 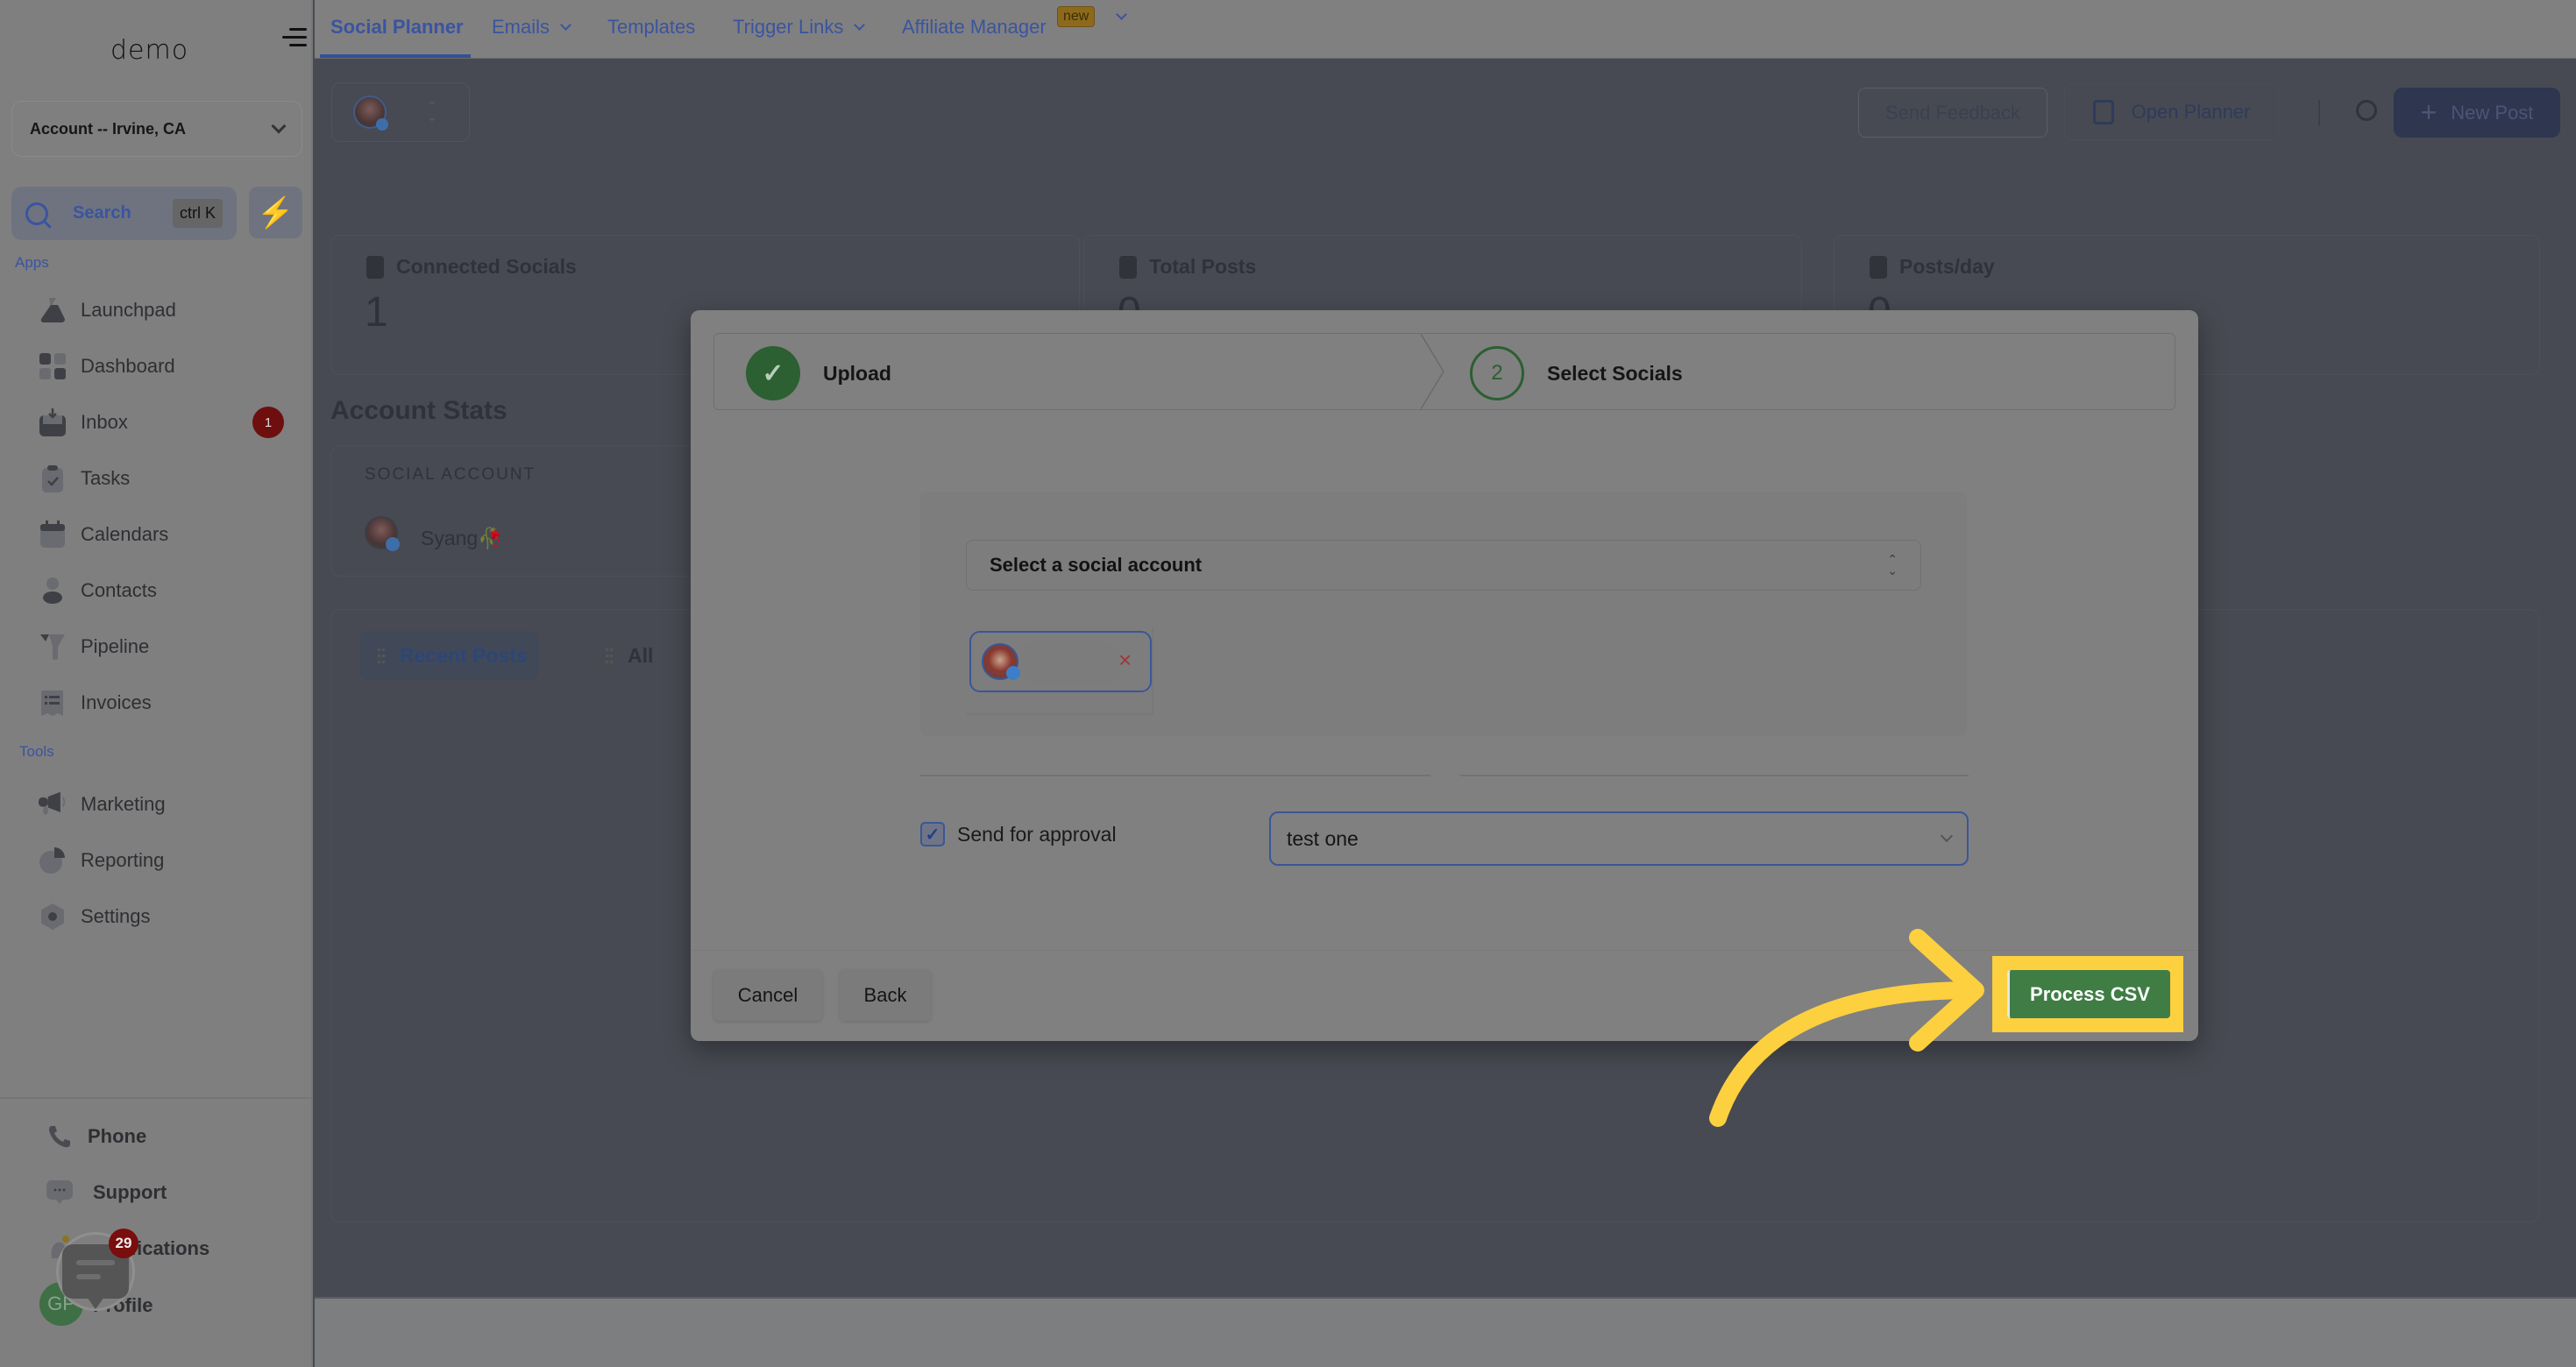 I want to click on new-post-button: + New Post, so click(x=2477, y=113).